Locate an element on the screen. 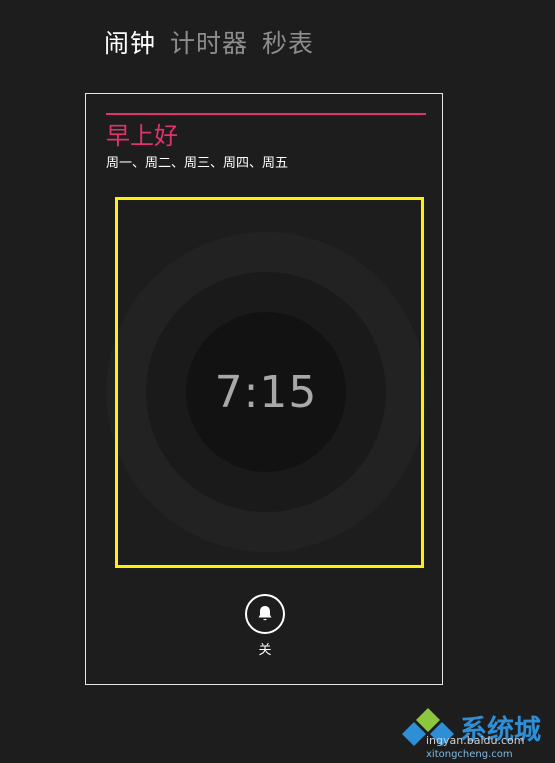 The image size is (555, 763). watermark-brand: 系统城 is located at coordinates (500, 730).